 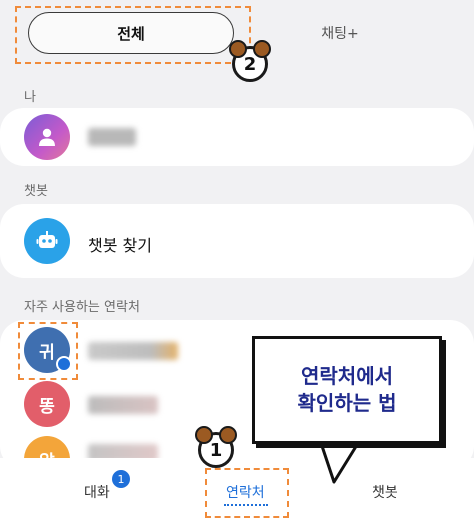 What do you see at coordinates (250, 64) in the screenshot?
I see `step-2-number: 2` at bounding box center [250, 64].